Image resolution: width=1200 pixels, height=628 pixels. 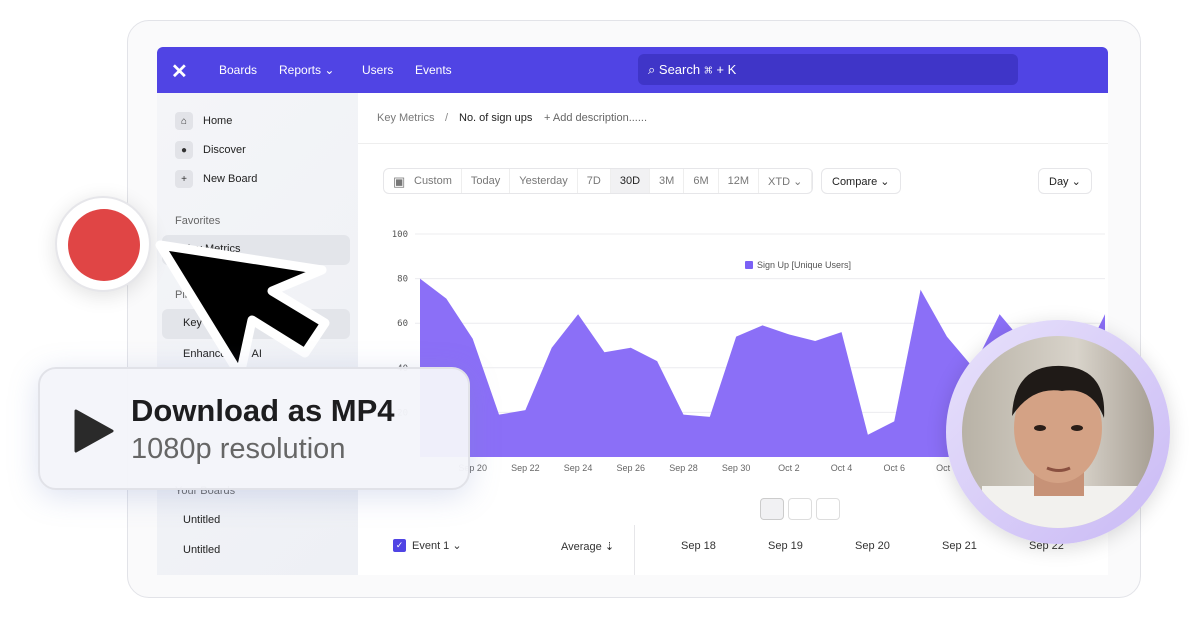 What do you see at coordinates (698, 546) in the screenshot?
I see `table-column-header: Sep 18` at bounding box center [698, 546].